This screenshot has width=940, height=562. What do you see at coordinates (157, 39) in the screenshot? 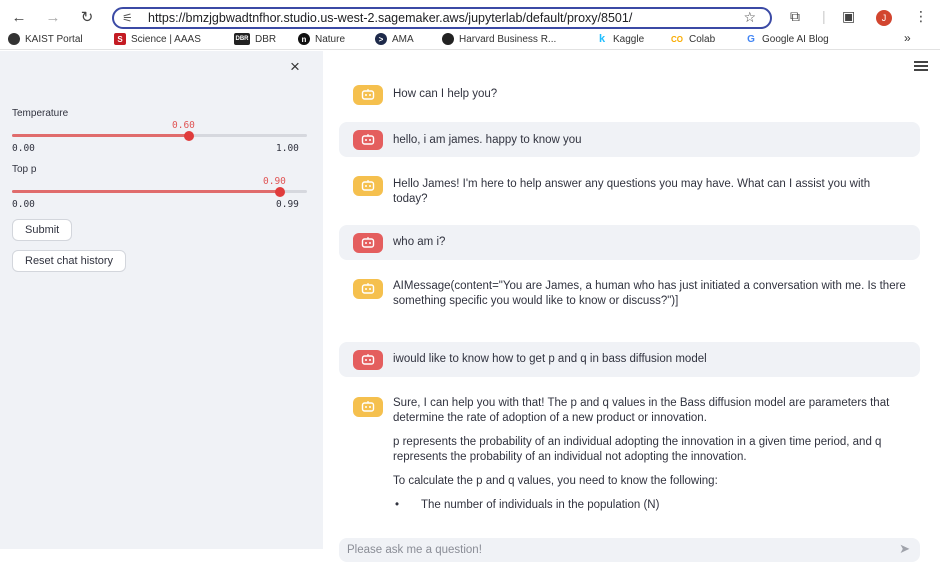
I see `bookmark-science: S Science | AAAS` at bounding box center [157, 39].